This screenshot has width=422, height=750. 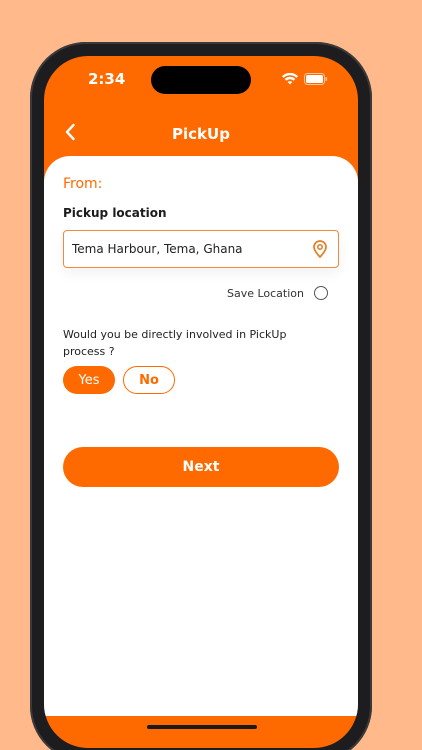 I want to click on save-location-row: Save Location, so click(x=277, y=293).